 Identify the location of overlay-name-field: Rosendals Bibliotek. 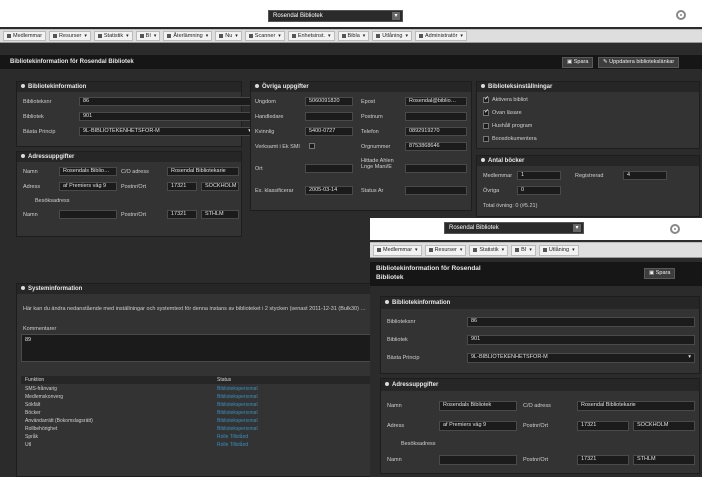
(478, 406).